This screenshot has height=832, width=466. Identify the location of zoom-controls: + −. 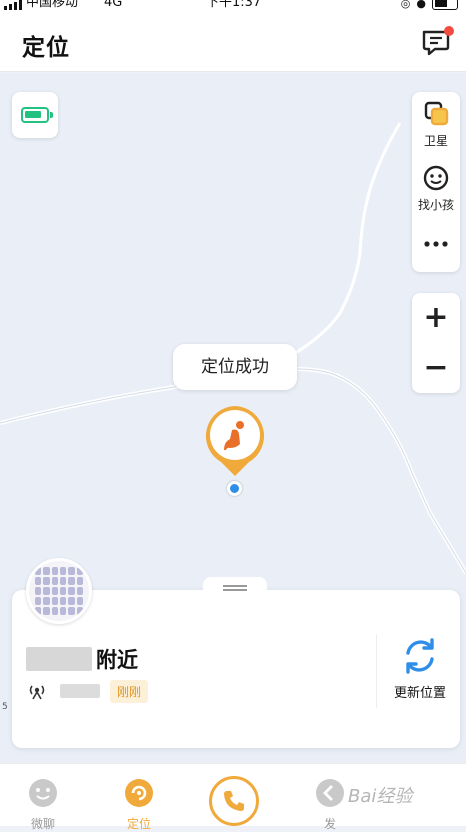
(436, 343).